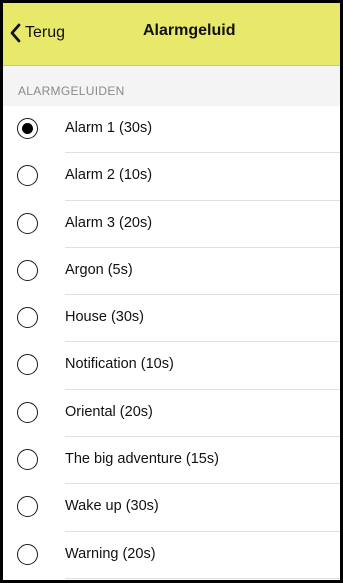  I want to click on radio-selected-dot, so click(27, 128).